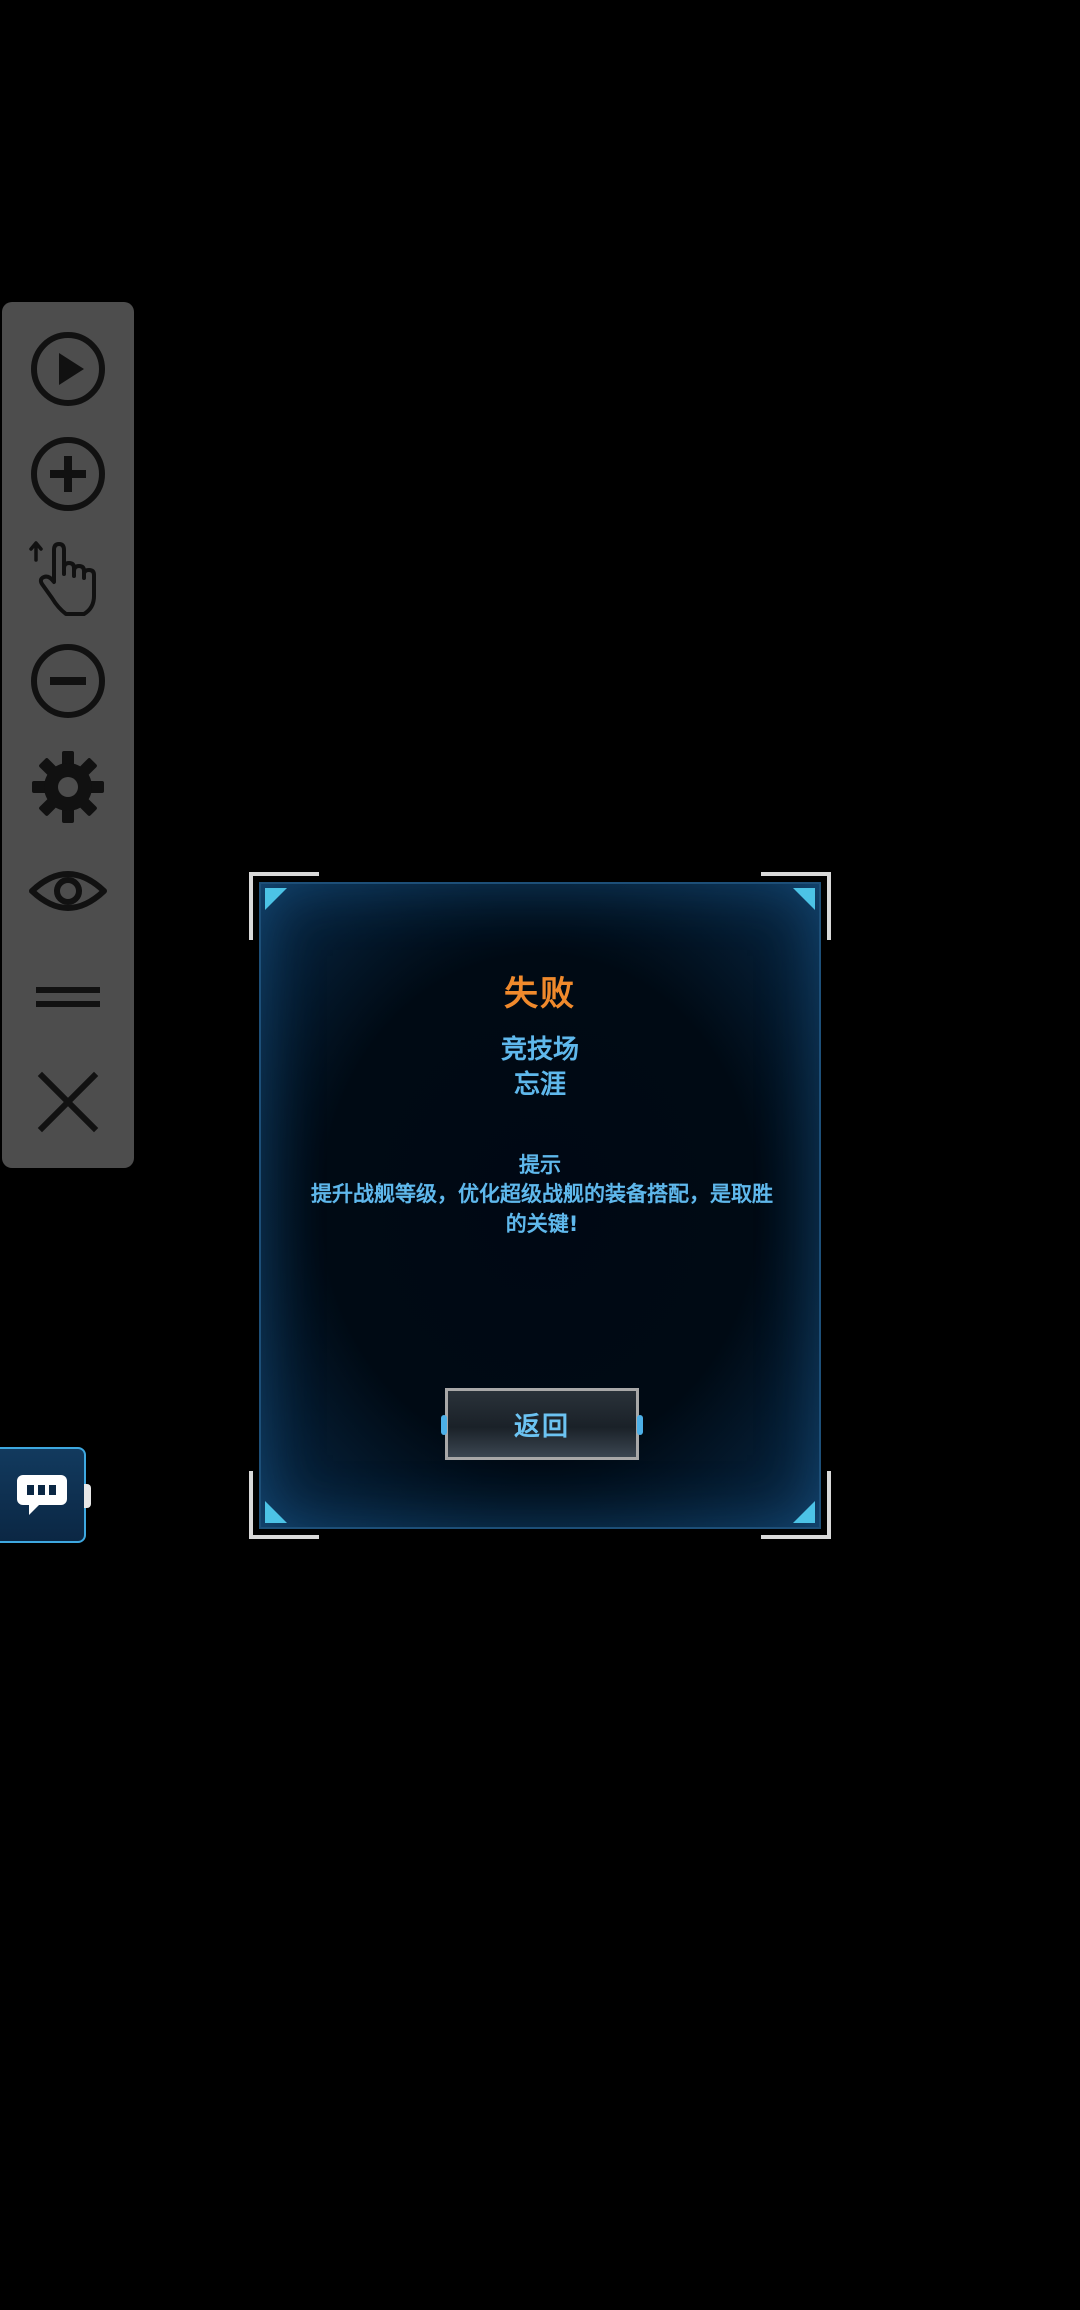 This screenshot has width=1080, height=2310. I want to click on plus-circle-icon, so click(68, 474).